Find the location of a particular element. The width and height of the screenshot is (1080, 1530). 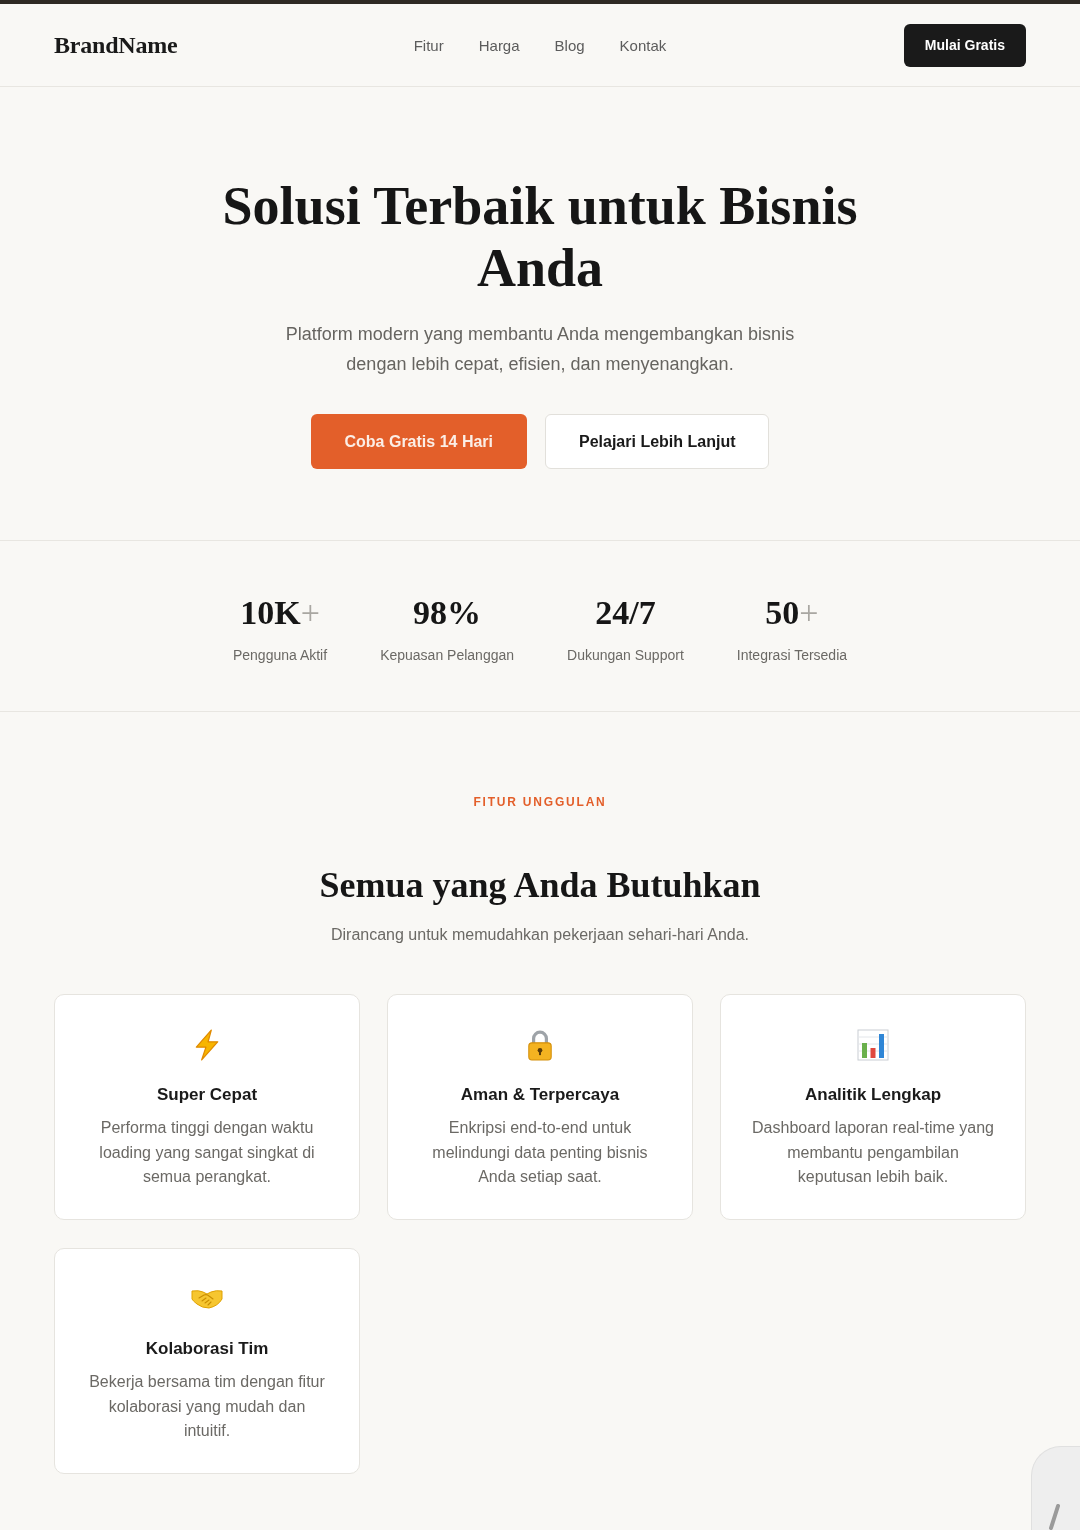

stat-label: Integrasi Tersedia is located at coordinates (792, 655).